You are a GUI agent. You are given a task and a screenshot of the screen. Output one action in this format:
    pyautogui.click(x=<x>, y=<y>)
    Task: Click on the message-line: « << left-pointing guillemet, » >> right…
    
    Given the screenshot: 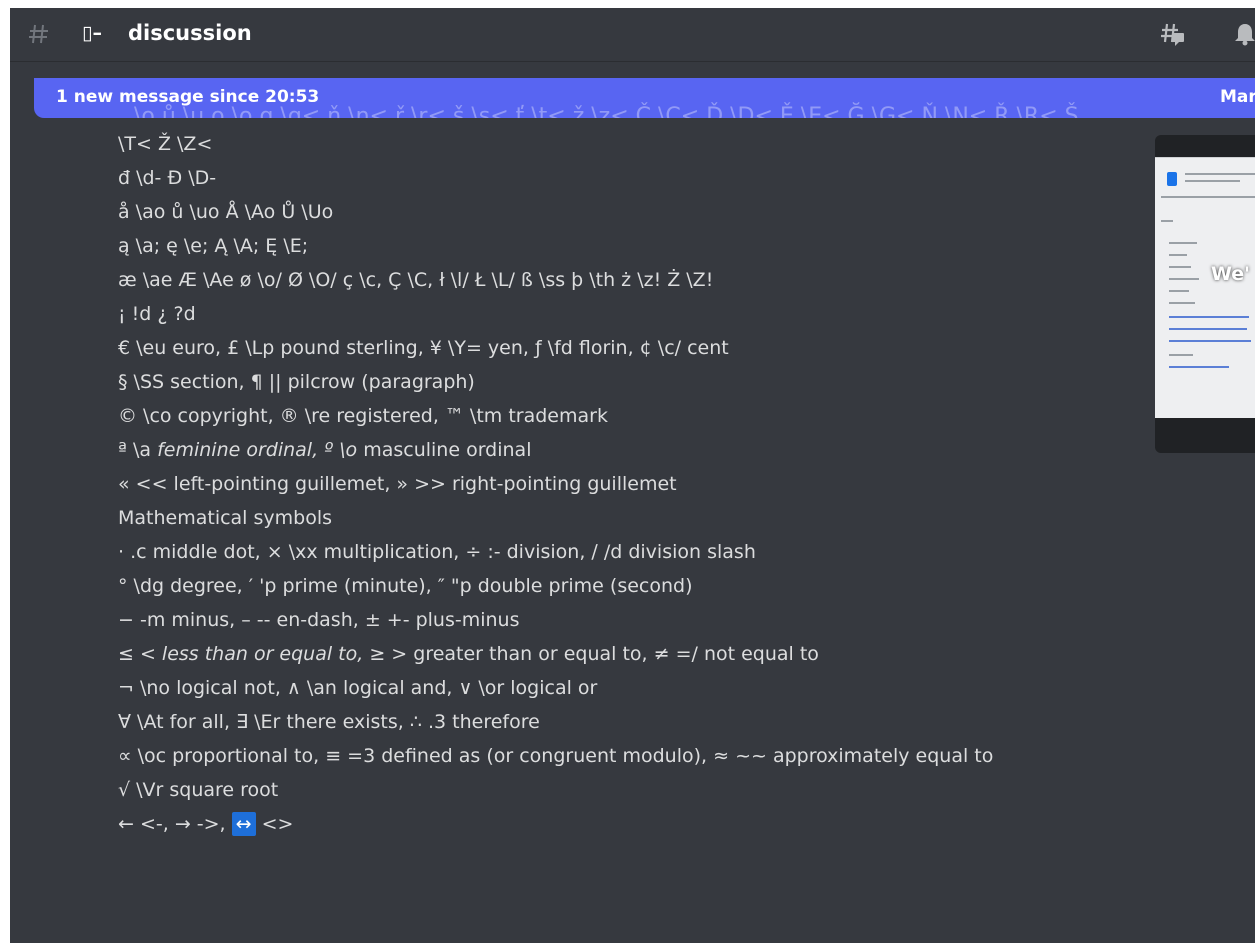 What is the action you would take?
    pyautogui.click(x=397, y=484)
    